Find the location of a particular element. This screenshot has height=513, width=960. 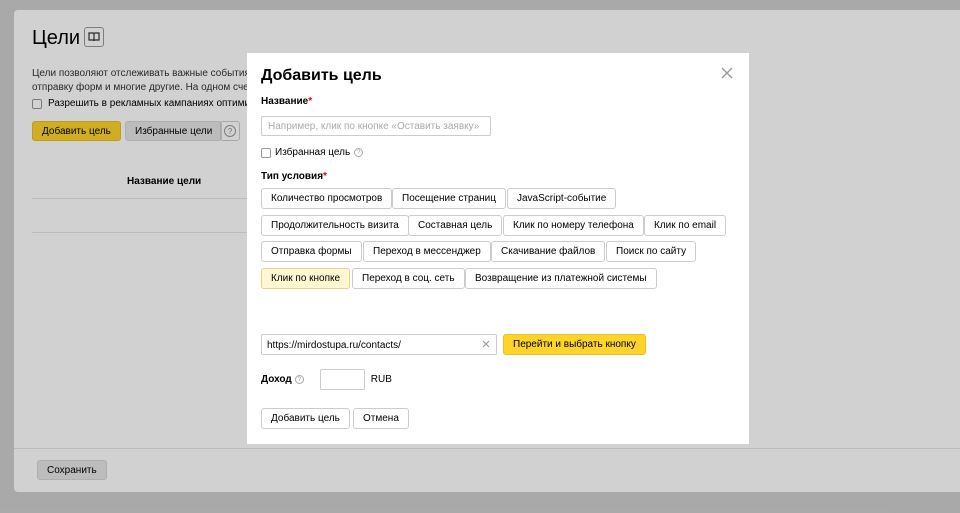

cancel-button: Отмена is located at coordinates (381, 418).